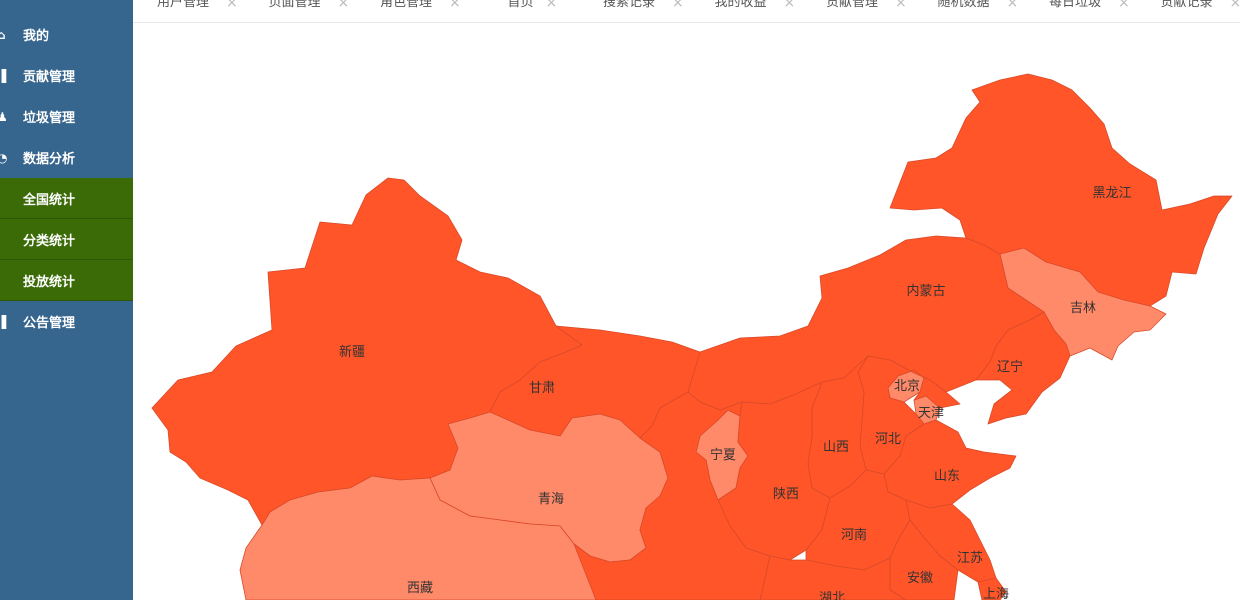 Image resolution: width=1240 pixels, height=600 pixels. What do you see at coordinates (931, 413) in the screenshot?
I see `province-label-tianjin: 天津` at bounding box center [931, 413].